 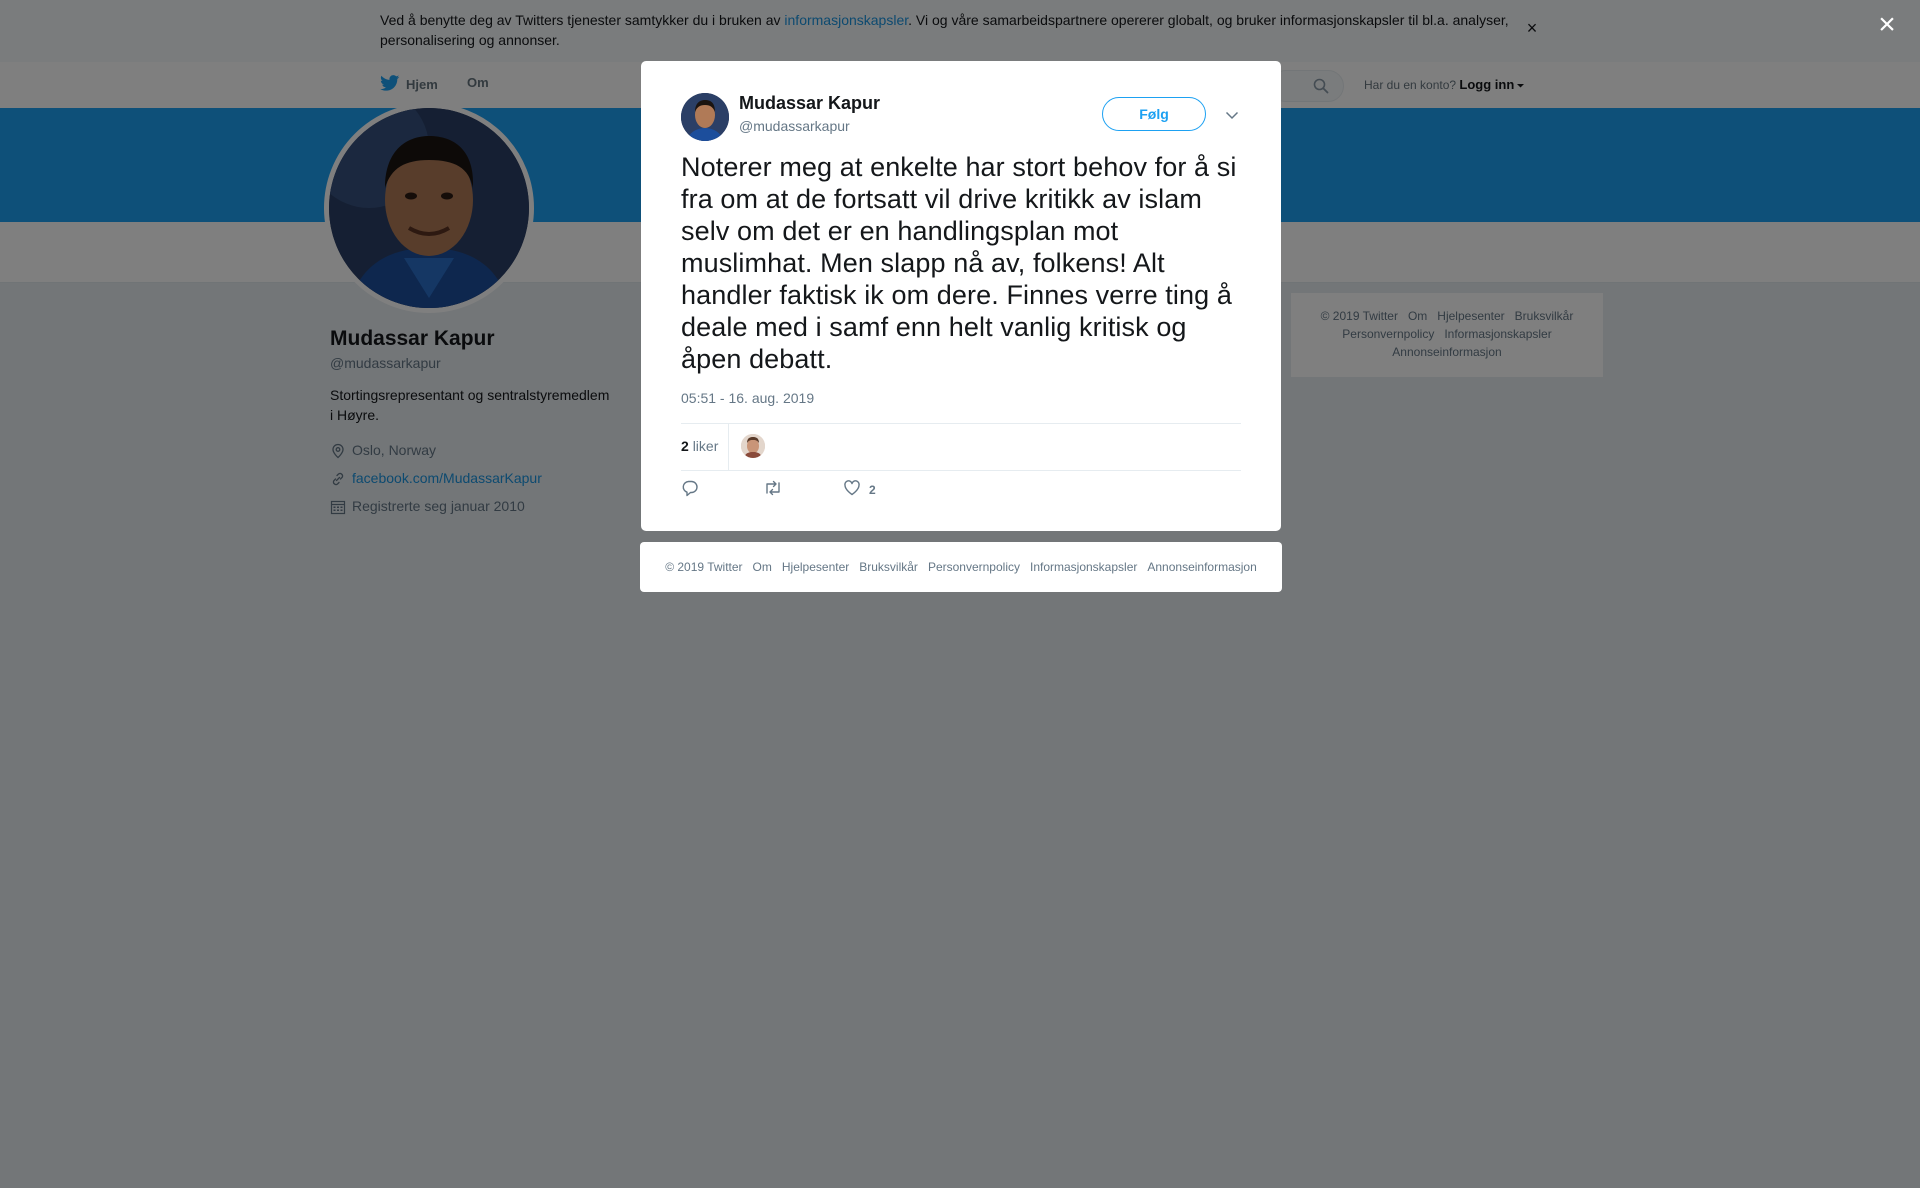 I want to click on like-count: 2, so click(x=872, y=489).